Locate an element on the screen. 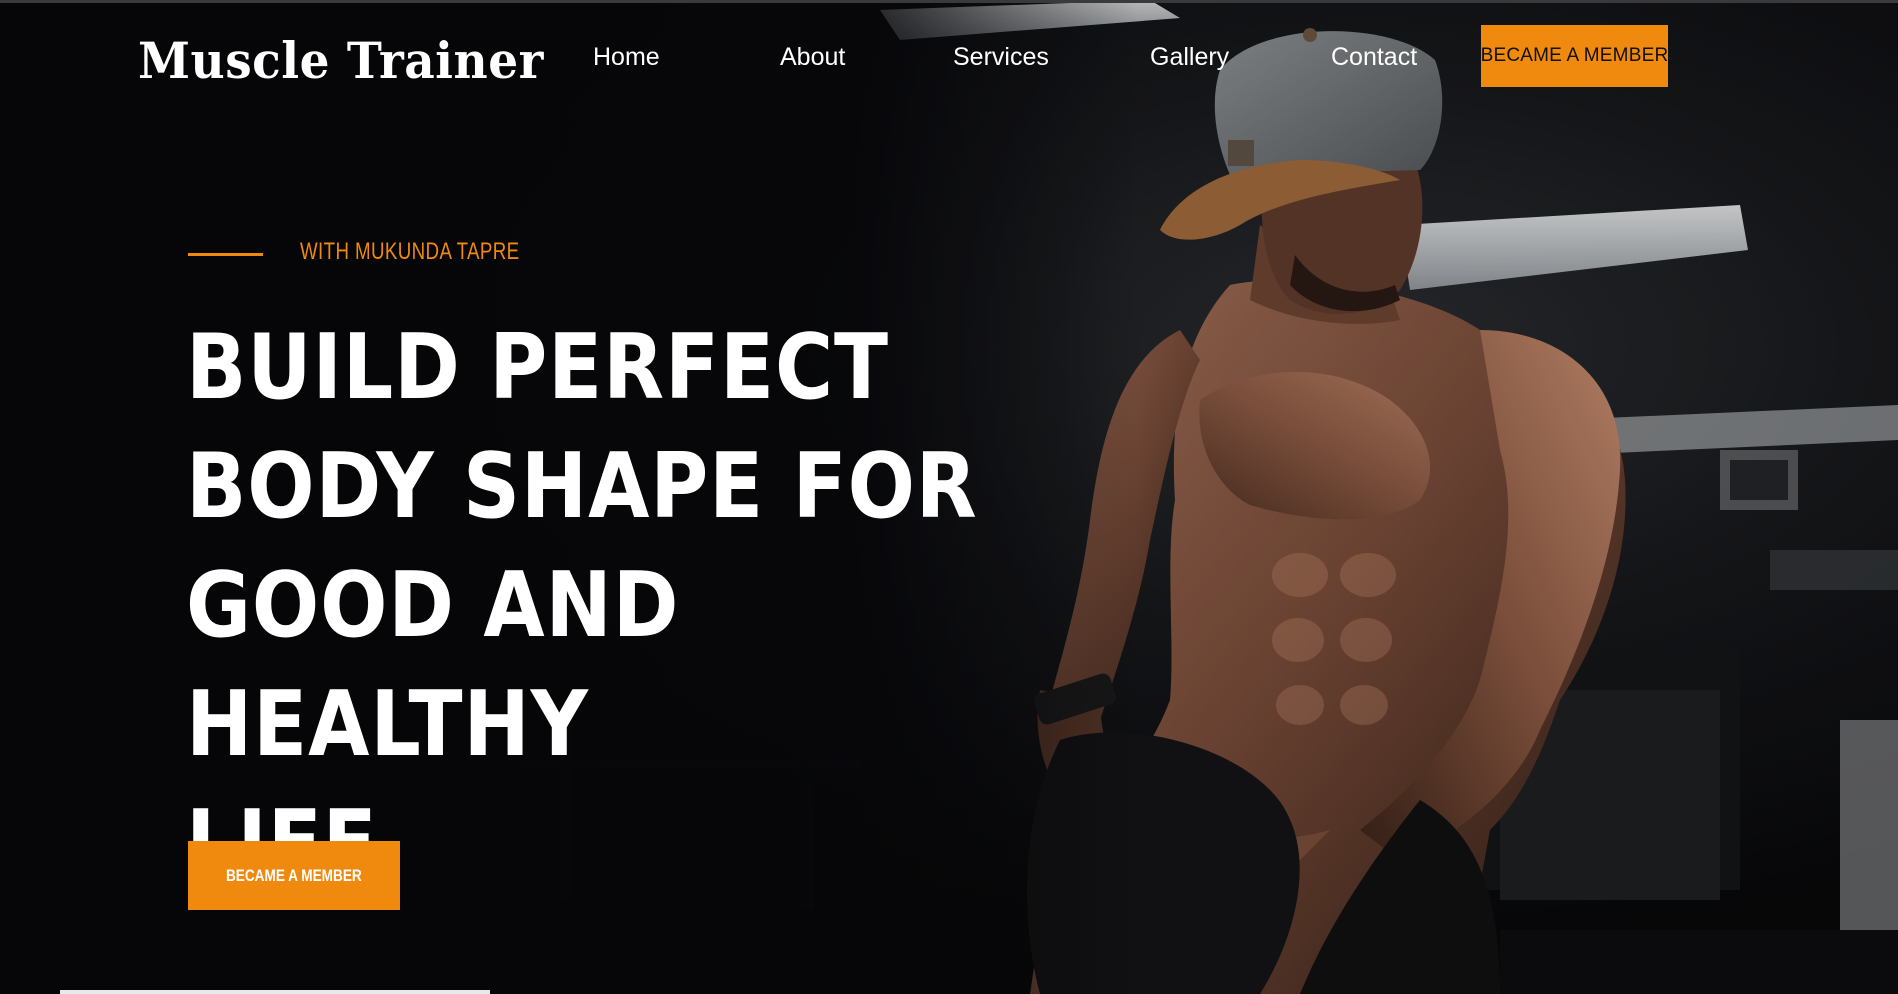 The image size is (1898, 994). headline-line: BUILD PERFECT is located at coordinates (537, 367).